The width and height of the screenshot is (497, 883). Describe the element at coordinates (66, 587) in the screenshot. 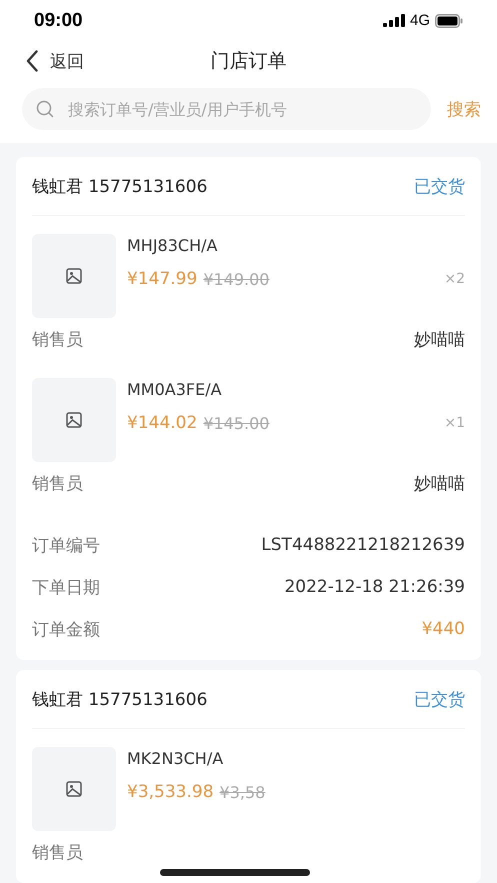

I see `detail-label: 下单日期` at that location.